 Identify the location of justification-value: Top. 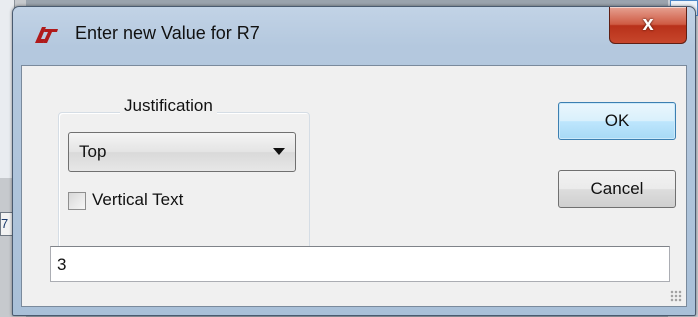
(93, 151).